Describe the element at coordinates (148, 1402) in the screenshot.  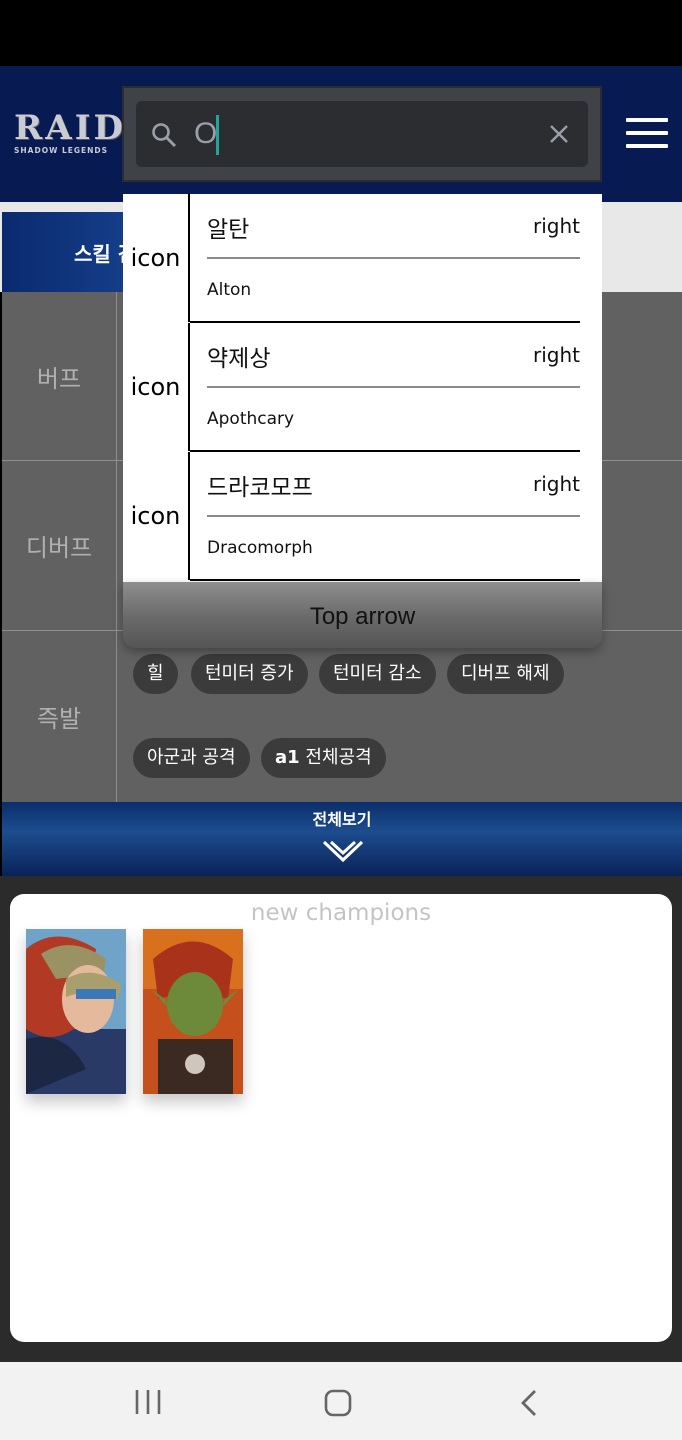
I see `recent-apps-icon` at that location.